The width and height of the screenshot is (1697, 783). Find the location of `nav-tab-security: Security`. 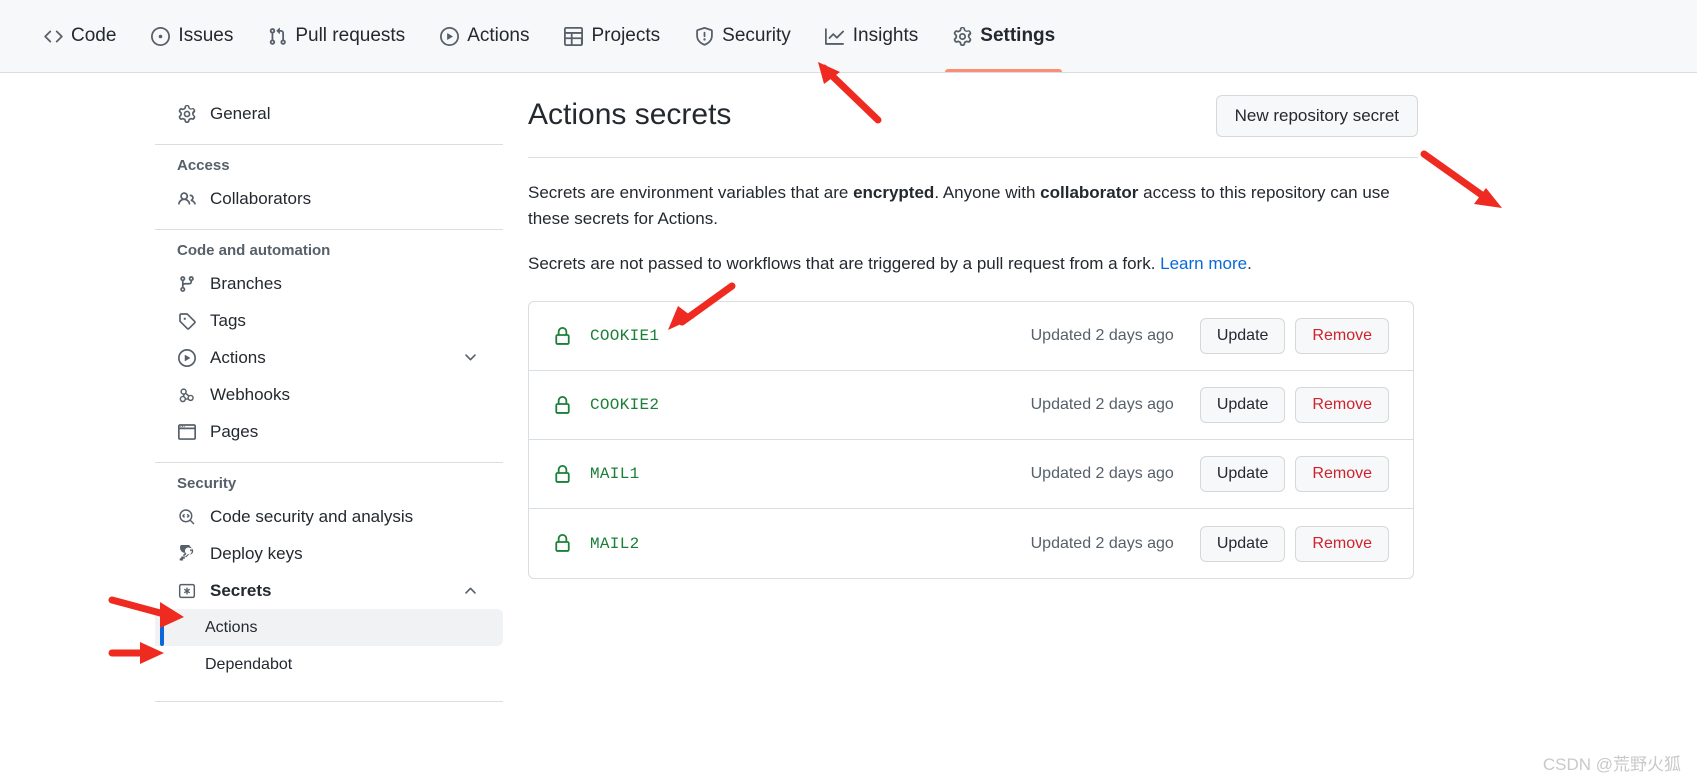

nav-tab-security: Security is located at coordinates (742, 36).